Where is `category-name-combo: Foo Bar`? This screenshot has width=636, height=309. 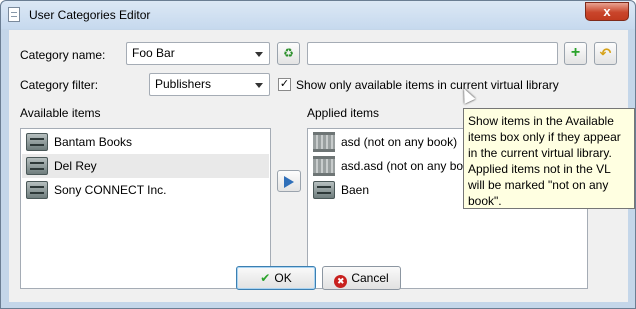
category-name-combo: Foo Bar is located at coordinates (198, 53).